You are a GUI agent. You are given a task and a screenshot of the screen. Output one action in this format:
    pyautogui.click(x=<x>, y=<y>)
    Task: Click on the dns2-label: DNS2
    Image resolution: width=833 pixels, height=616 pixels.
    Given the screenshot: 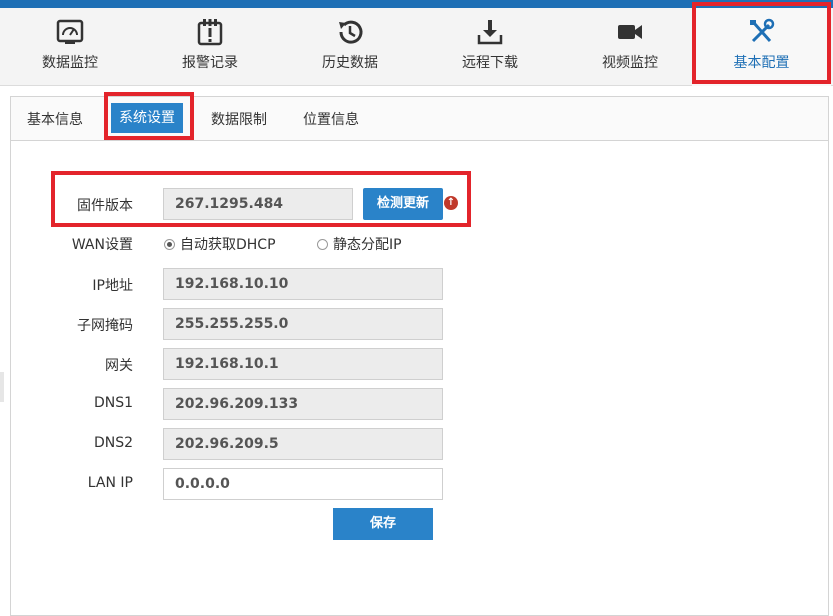 What is the action you would take?
    pyautogui.click(x=113, y=443)
    